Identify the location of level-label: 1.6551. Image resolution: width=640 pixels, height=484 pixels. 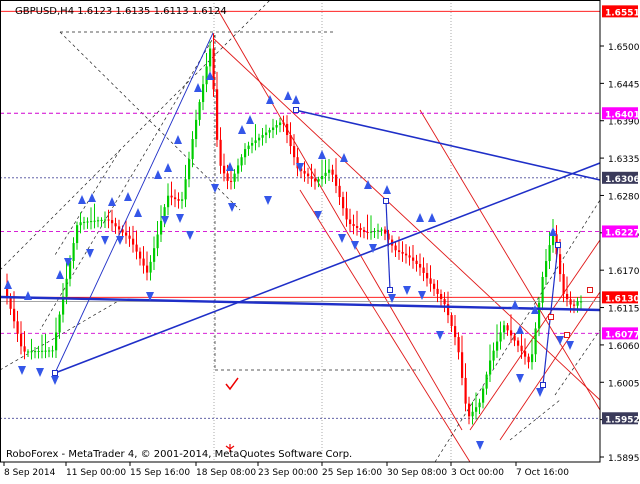
(622, 13).